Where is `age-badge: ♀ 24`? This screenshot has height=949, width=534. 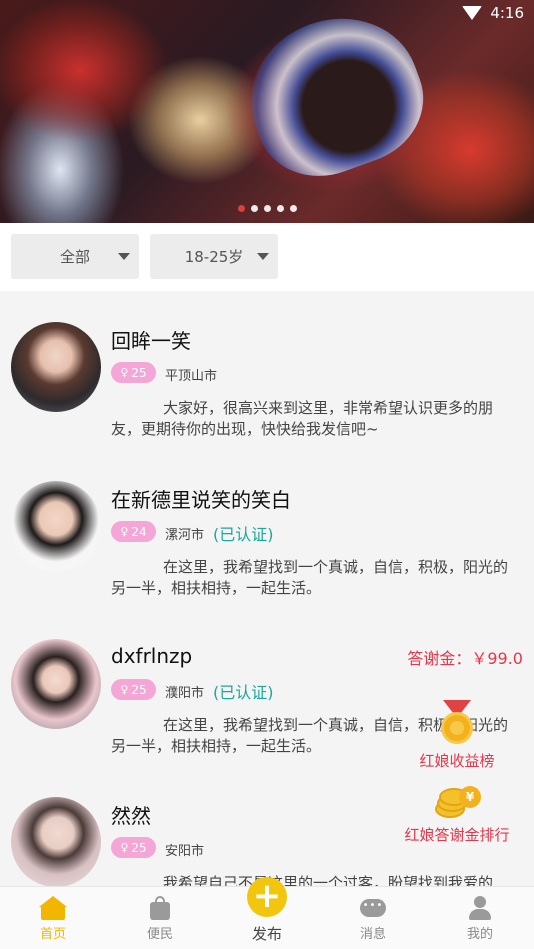
age-badge: ♀ 24 is located at coordinates (133, 531).